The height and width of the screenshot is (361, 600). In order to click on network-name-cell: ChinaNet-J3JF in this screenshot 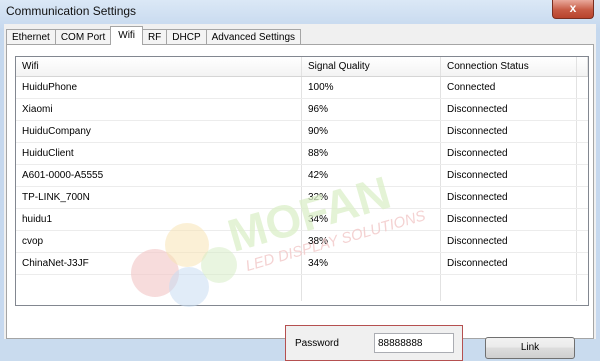, I will do `click(159, 263)`.